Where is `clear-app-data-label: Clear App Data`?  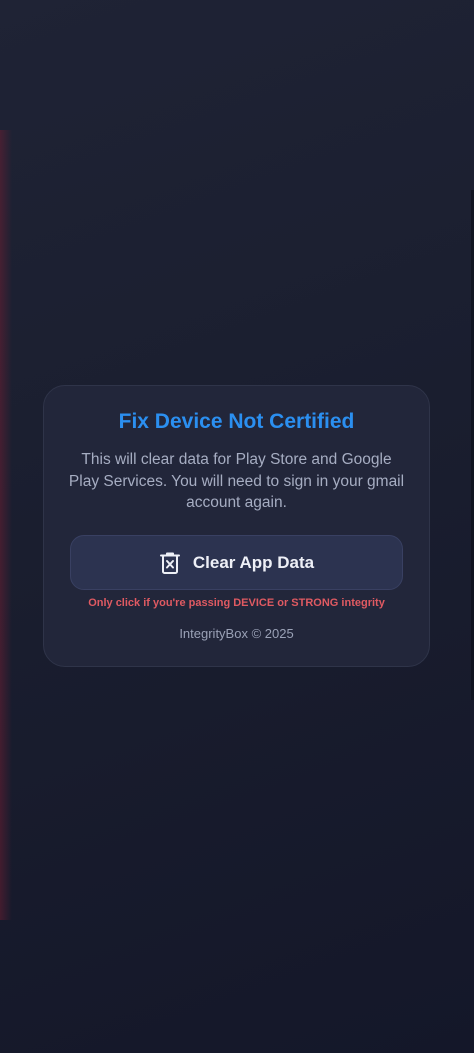 clear-app-data-label: Clear App Data is located at coordinates (253, 562).